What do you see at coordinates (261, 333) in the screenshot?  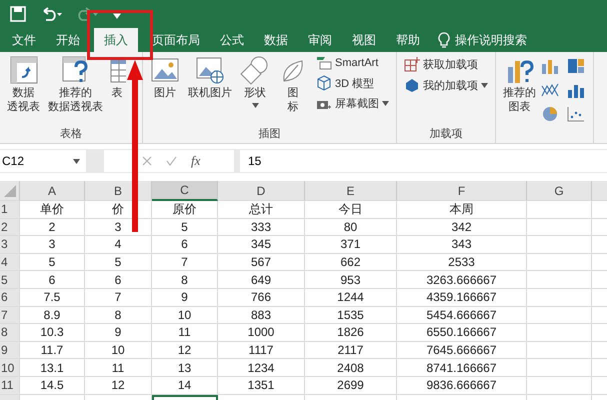 I see `table-cell: 1000` at bounding box center [261, 333].